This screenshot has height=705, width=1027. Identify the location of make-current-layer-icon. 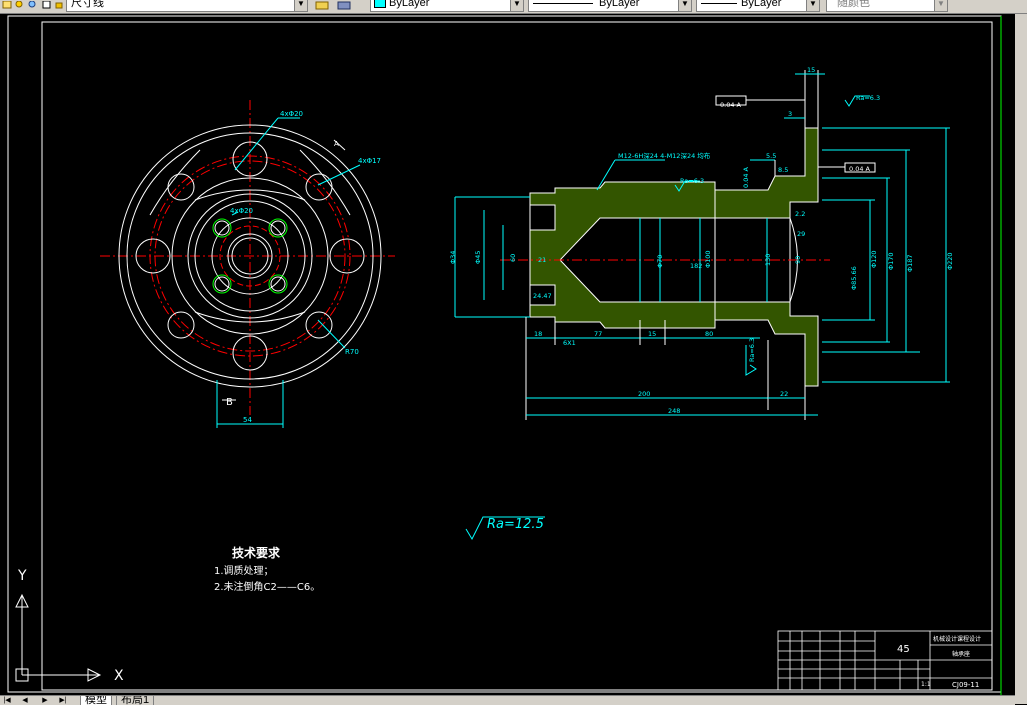
(323, 5).